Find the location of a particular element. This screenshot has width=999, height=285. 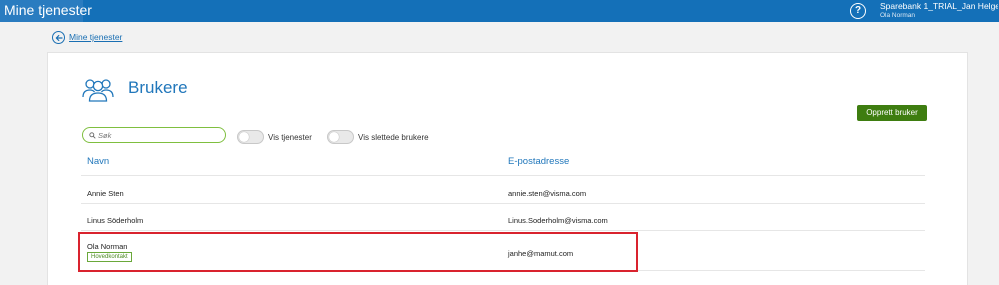

row-name: Annie Sten is located at coordinates (105, 193).